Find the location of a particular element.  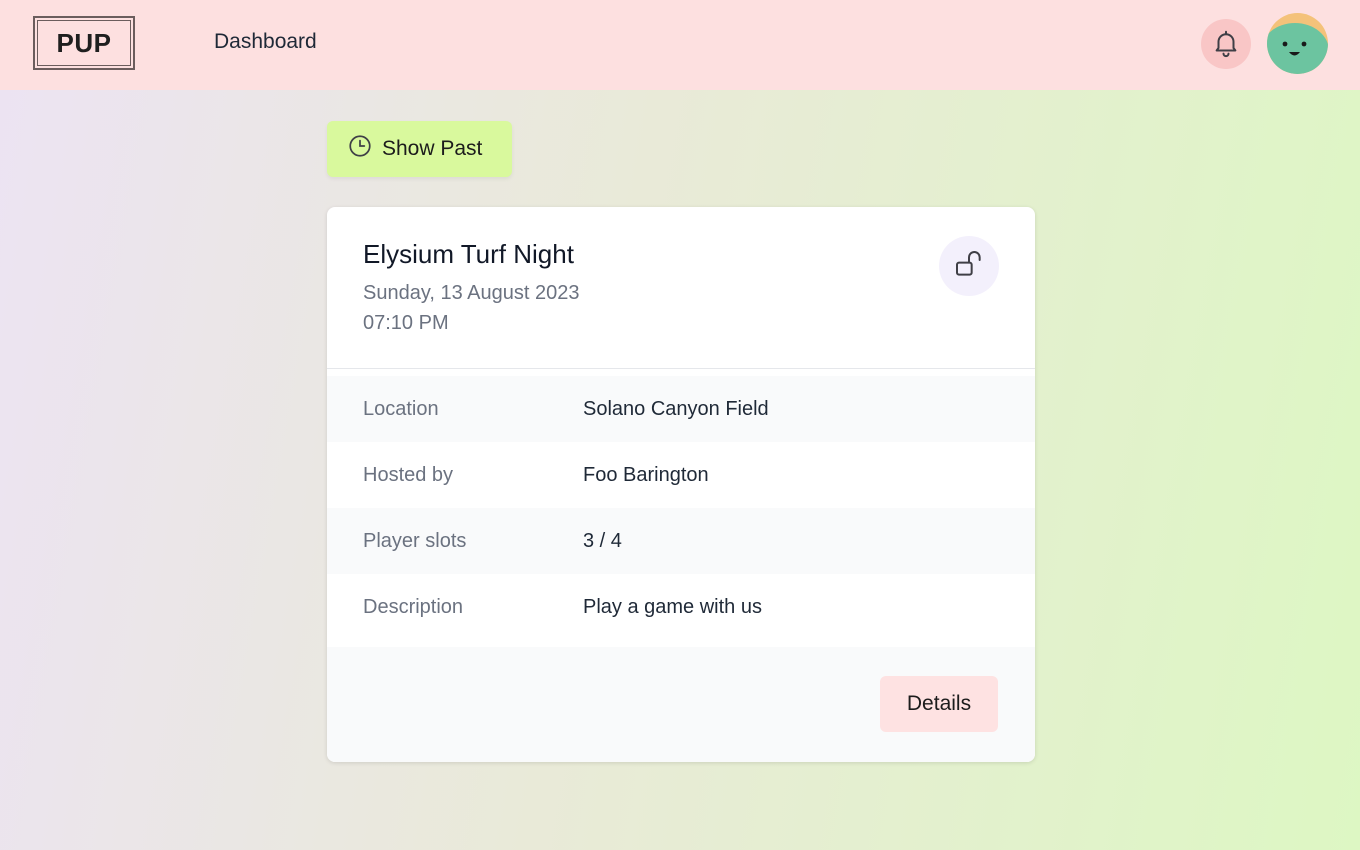

detail-row-host: Hosted by Foo Barington is located at coordinates (681, 475).